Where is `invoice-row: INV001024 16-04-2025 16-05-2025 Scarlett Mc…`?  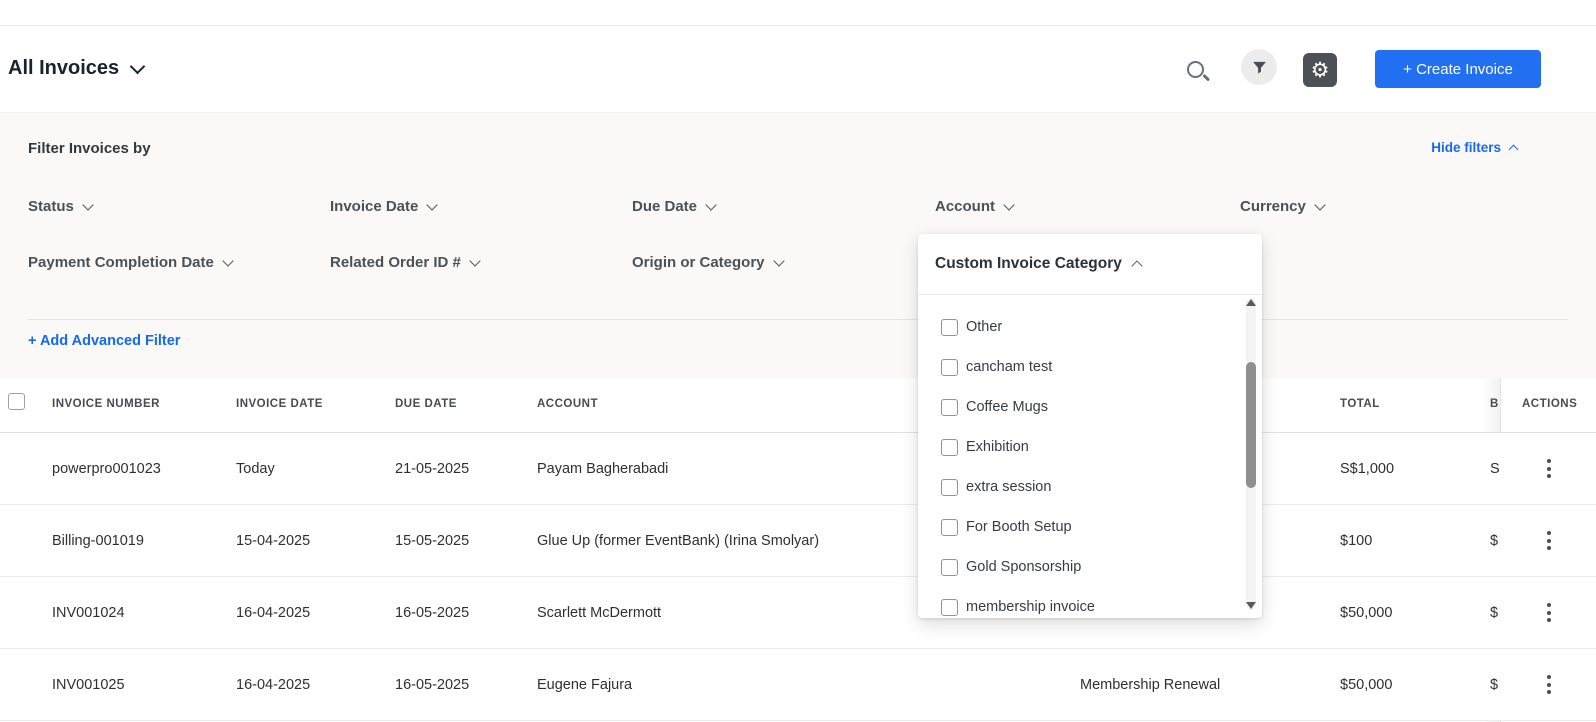
invoice-row: INV001024 16-04-2025 16-05-2025 Scarlett Mc… is located at coordinates (798, 613).